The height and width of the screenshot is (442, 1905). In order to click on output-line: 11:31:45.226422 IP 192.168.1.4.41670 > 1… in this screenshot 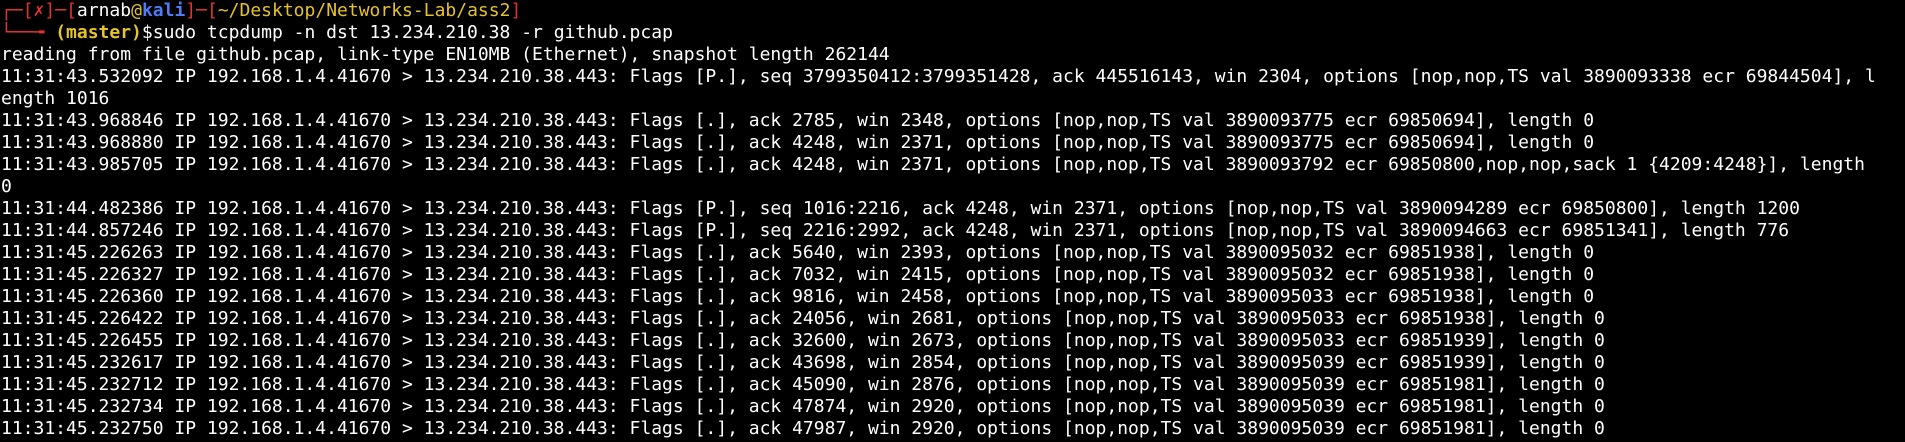, I will do `click(803, 318)`.